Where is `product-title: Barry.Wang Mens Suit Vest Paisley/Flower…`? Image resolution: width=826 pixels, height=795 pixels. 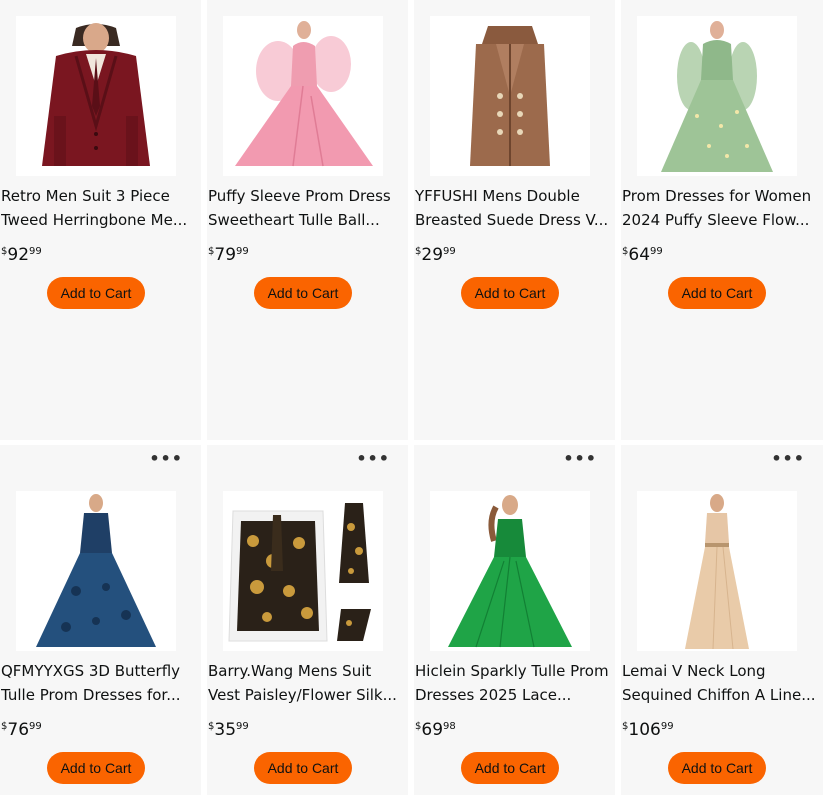
product-title: Barry.Wang Mens Suit Vest Paisley/Flower… is located at coordinates (307, 683).